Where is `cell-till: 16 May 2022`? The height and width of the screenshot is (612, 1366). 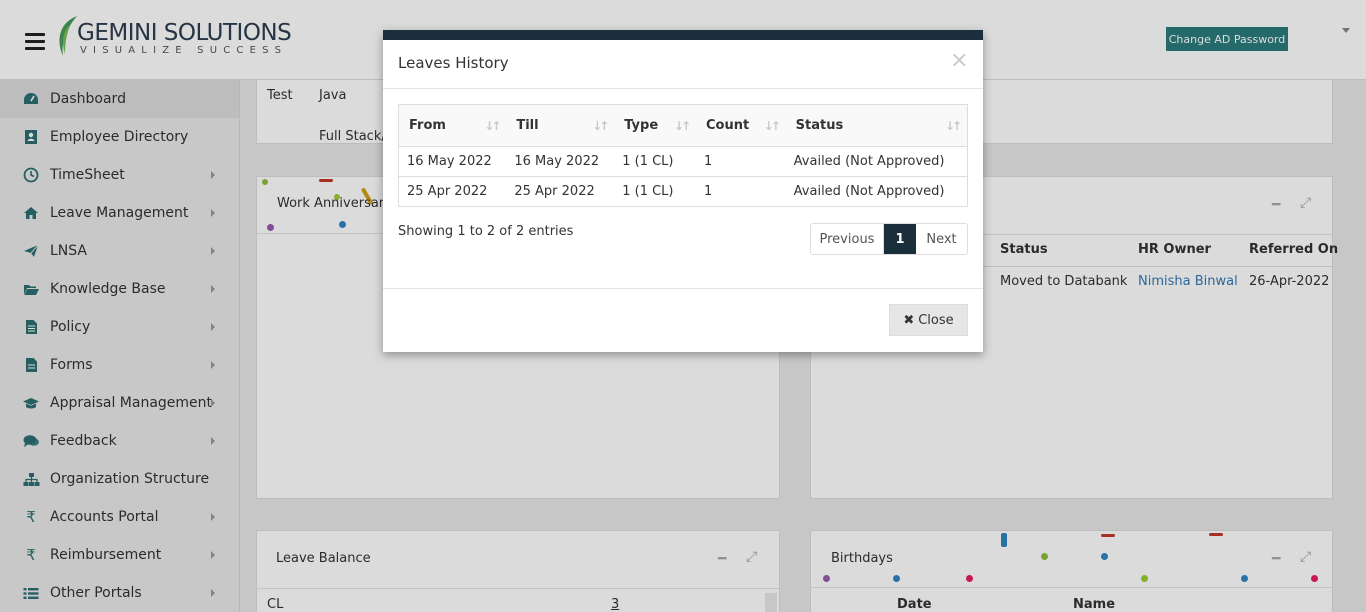
cell-till: 16 May 2022 is located at coordinates (560, 161).